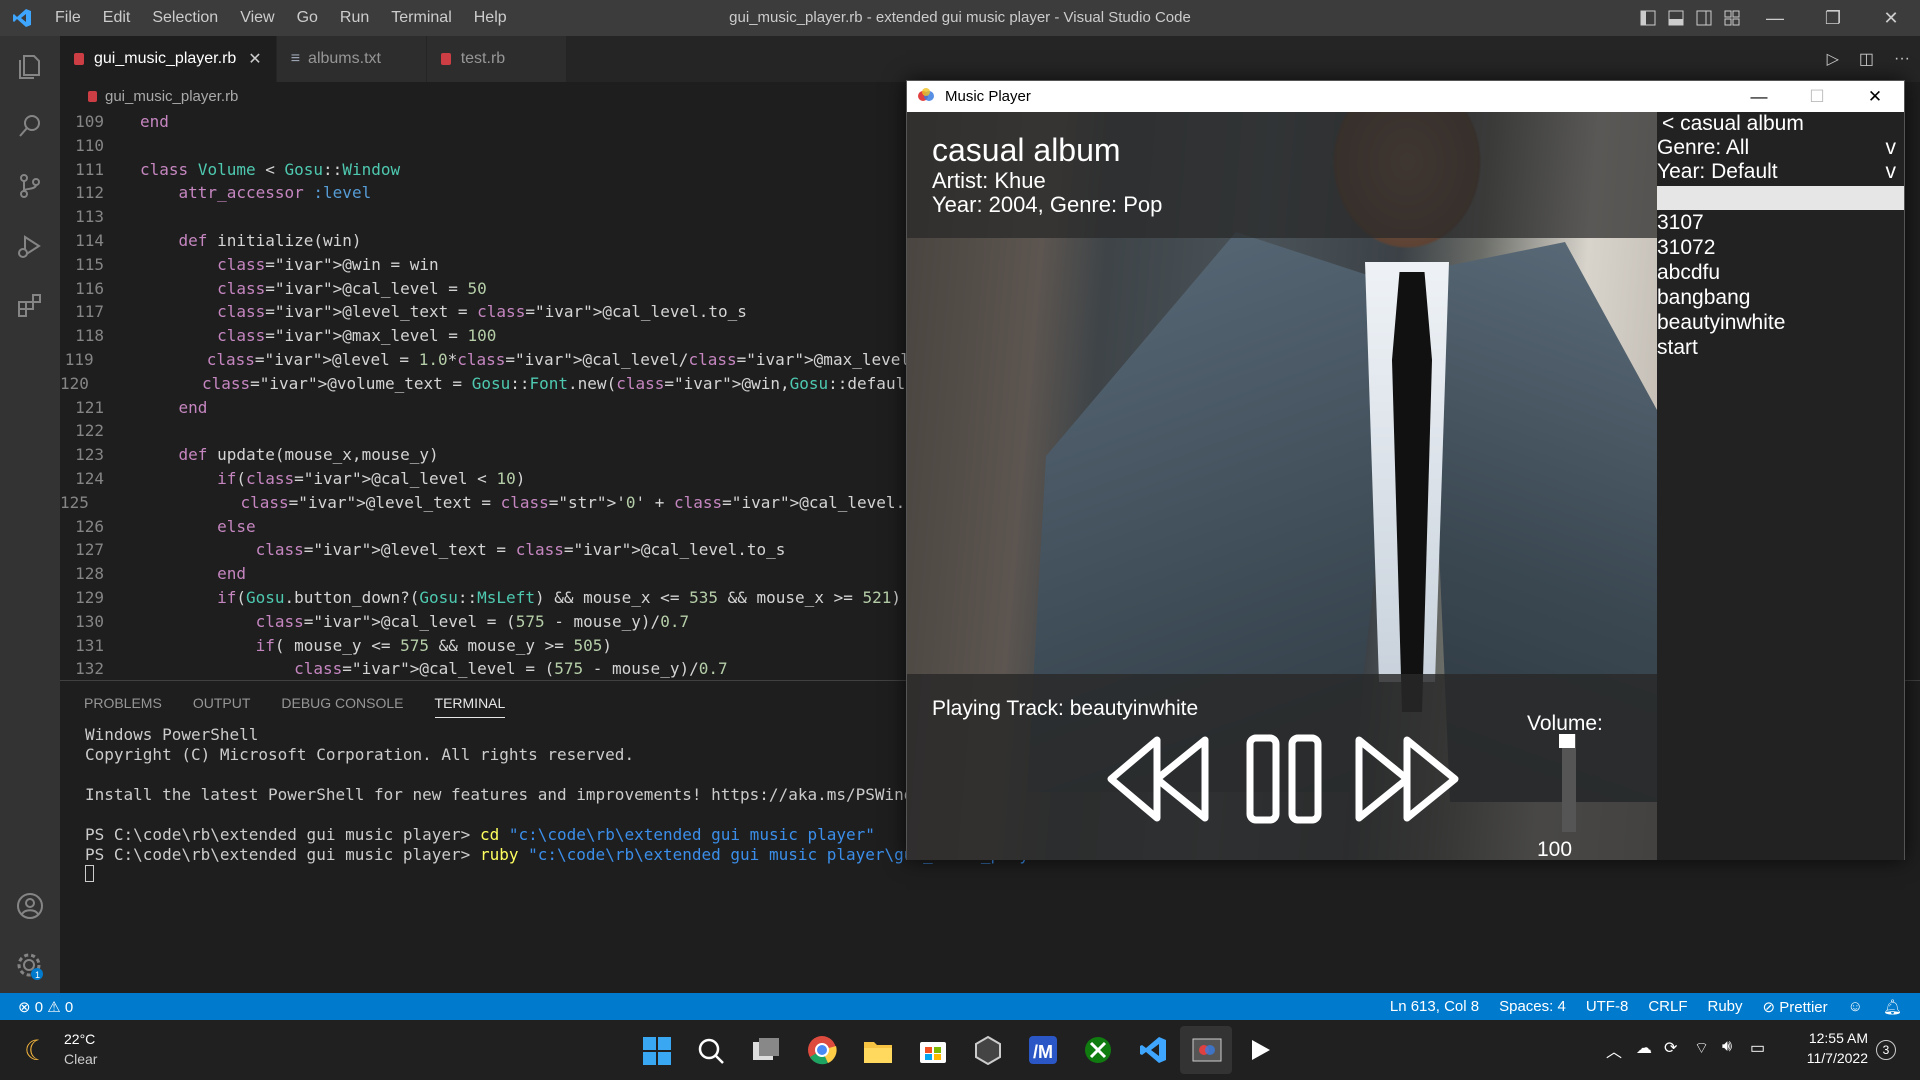 Image resolution: width=1920 pixels, height=1080 pixels. I want to click on extensions-icon, so click(30, 306).